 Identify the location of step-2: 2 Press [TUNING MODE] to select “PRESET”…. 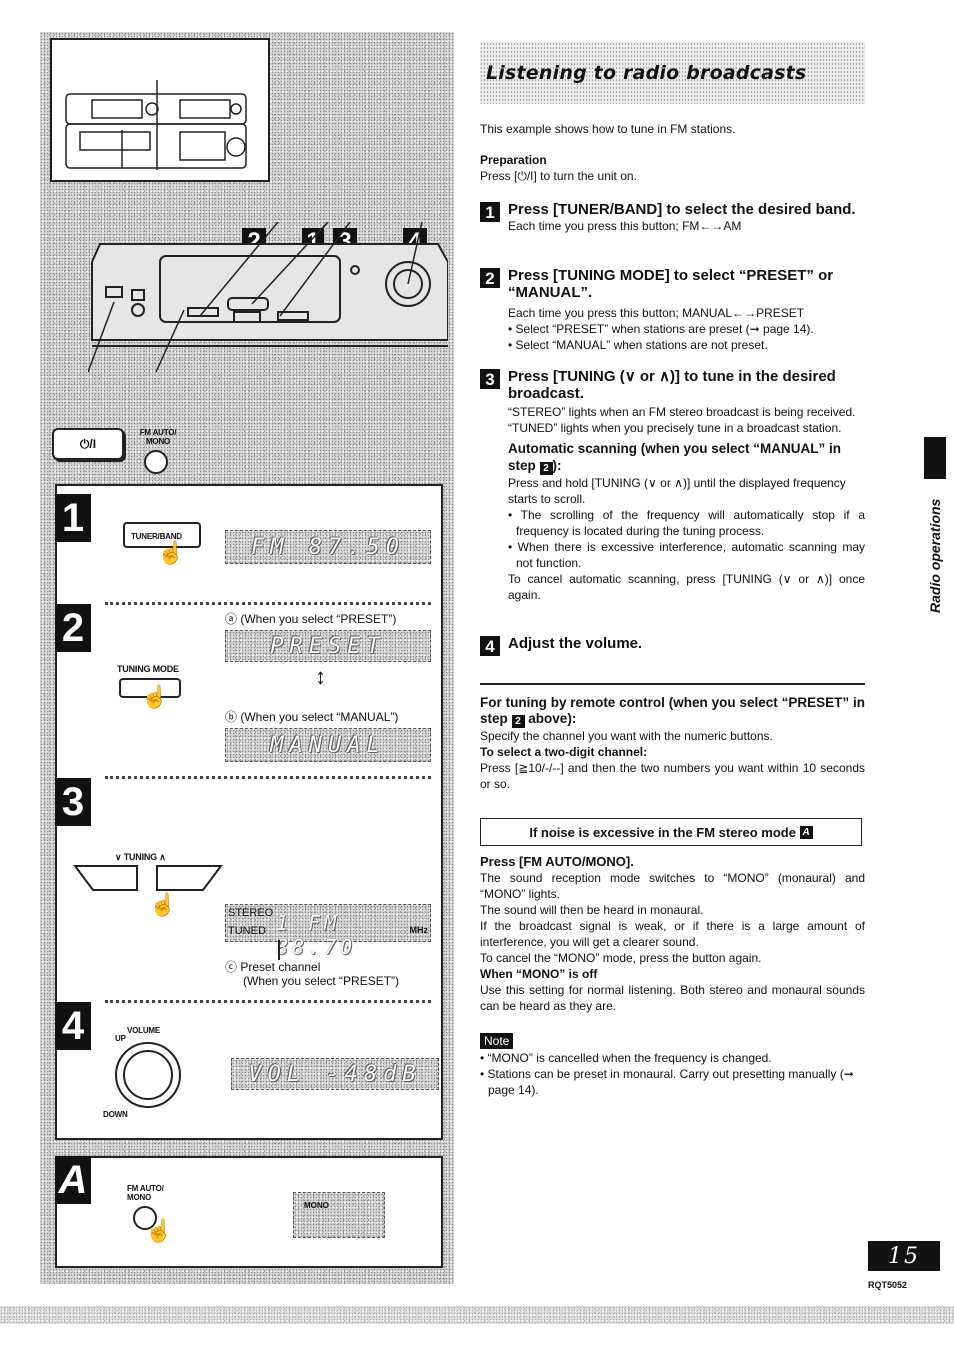
(672, 310).